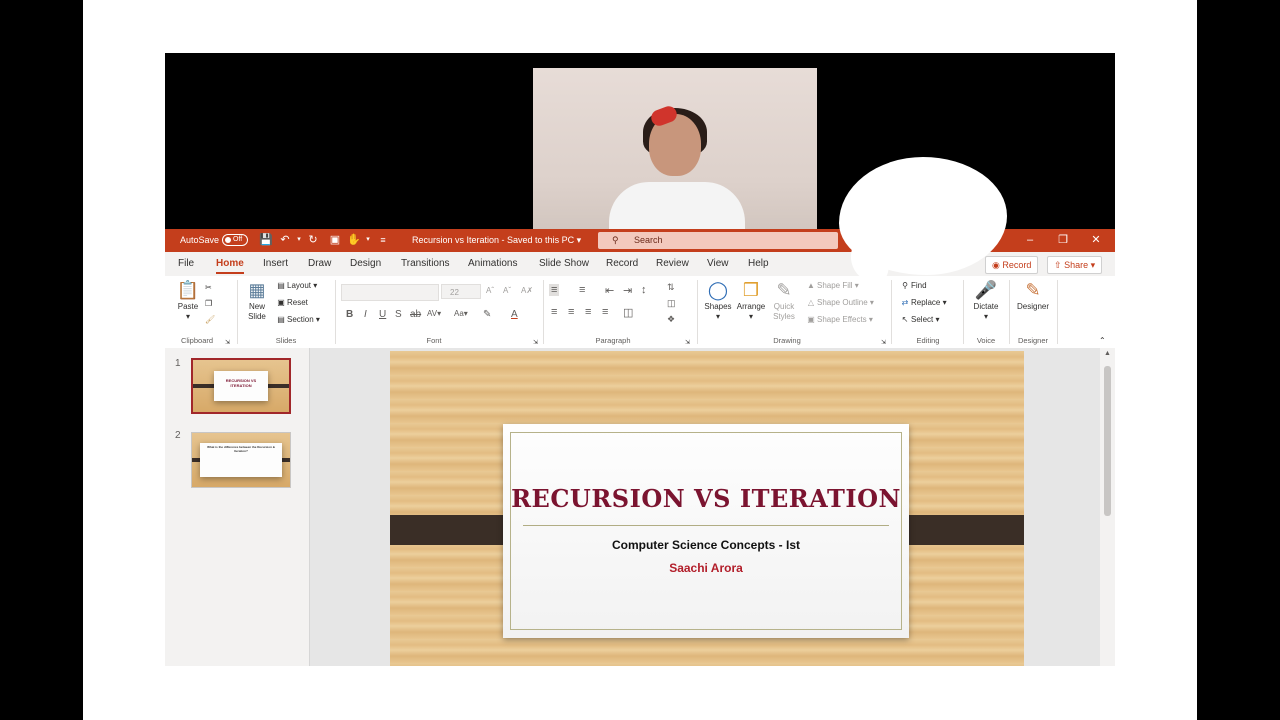  Describe the element at coordinates (434, 340) in the screenshot. I see `font-group-label: Font` at that location.